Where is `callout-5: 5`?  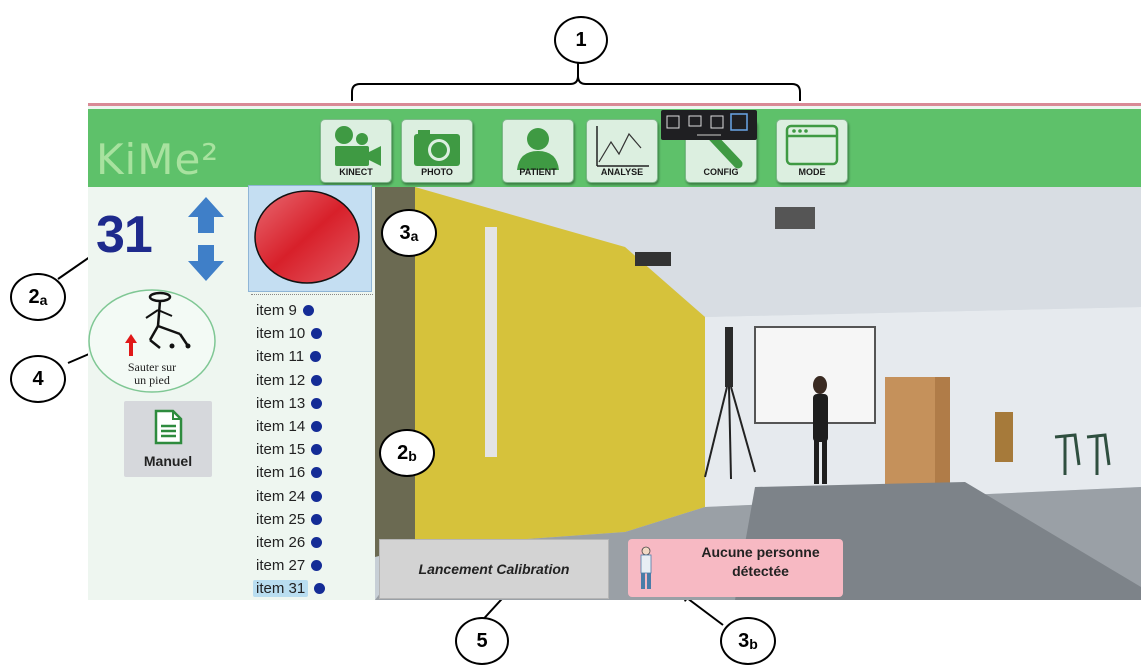
callout-5: 5 is located at coordinates (482, 641).